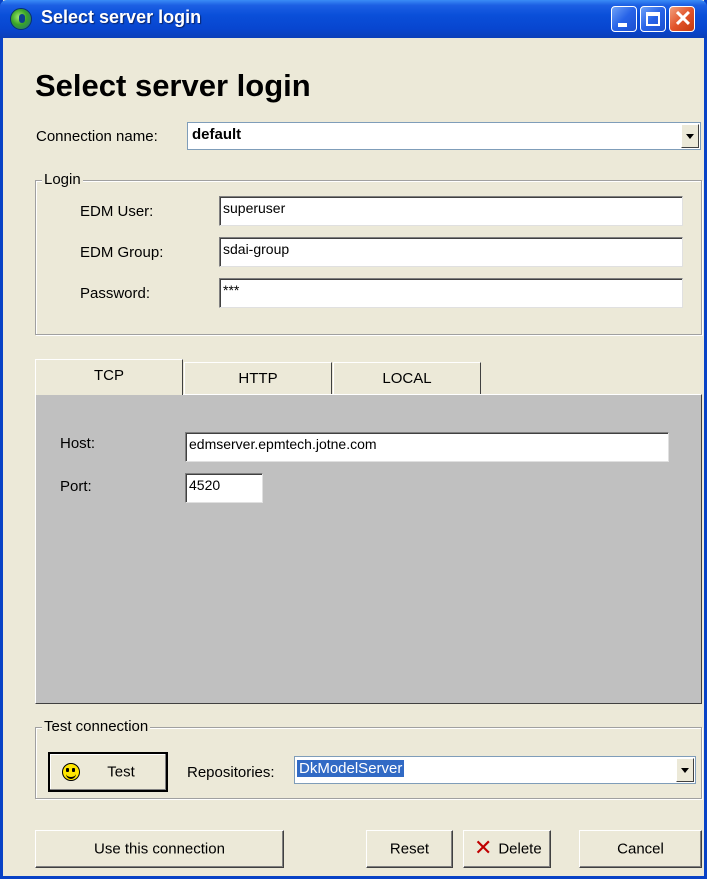  Describe the element at coordinates (121, 772) in the screenshot. I see `test-button-label: Test` at that location.